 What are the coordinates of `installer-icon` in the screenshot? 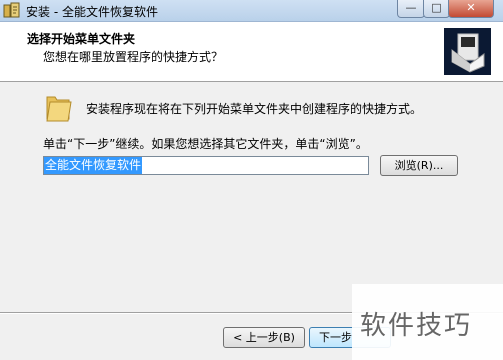 It's located at (12, 10).